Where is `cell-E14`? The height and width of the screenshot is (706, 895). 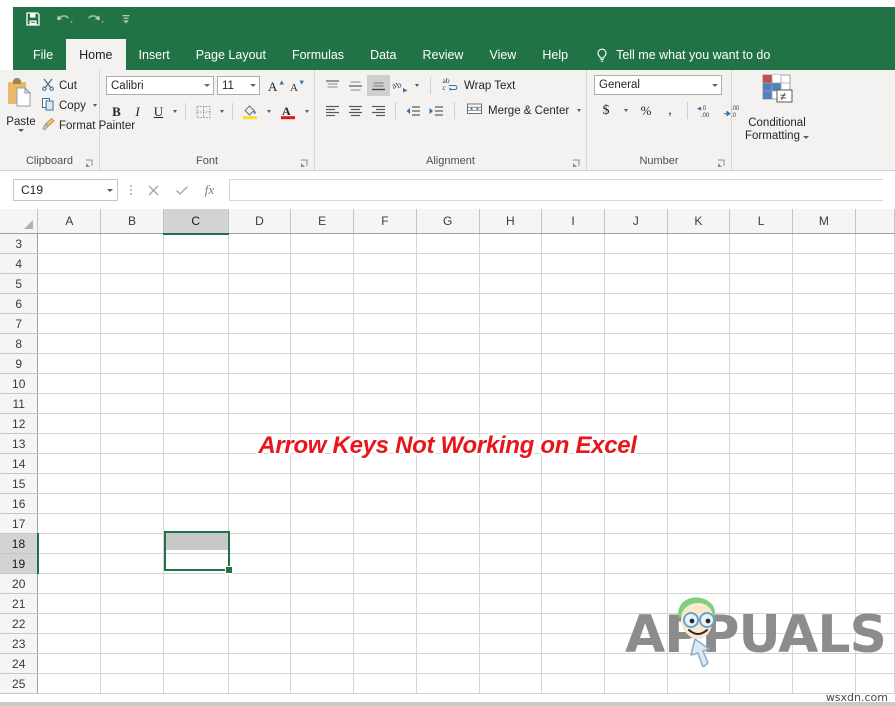
cell-E14 is located at coordinates (322, 463).